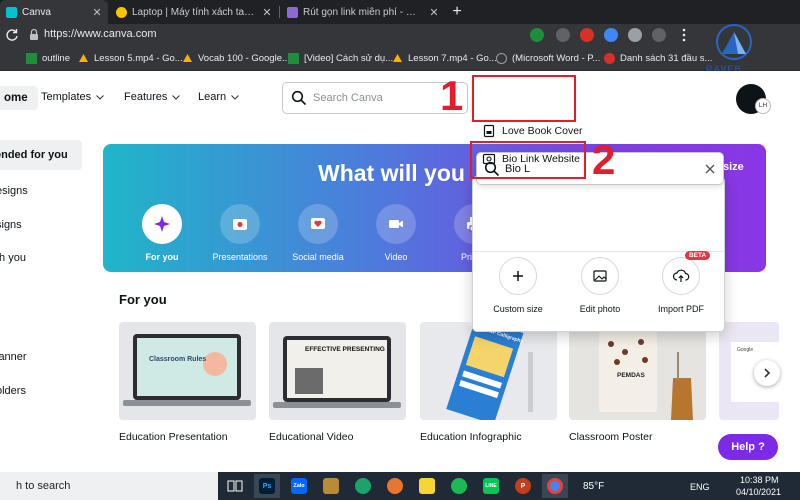  What do you see at coordinates (759, 480) in the screenshot?
I see `clock-time: 10:38 PM` at bounding box center [759, 480].